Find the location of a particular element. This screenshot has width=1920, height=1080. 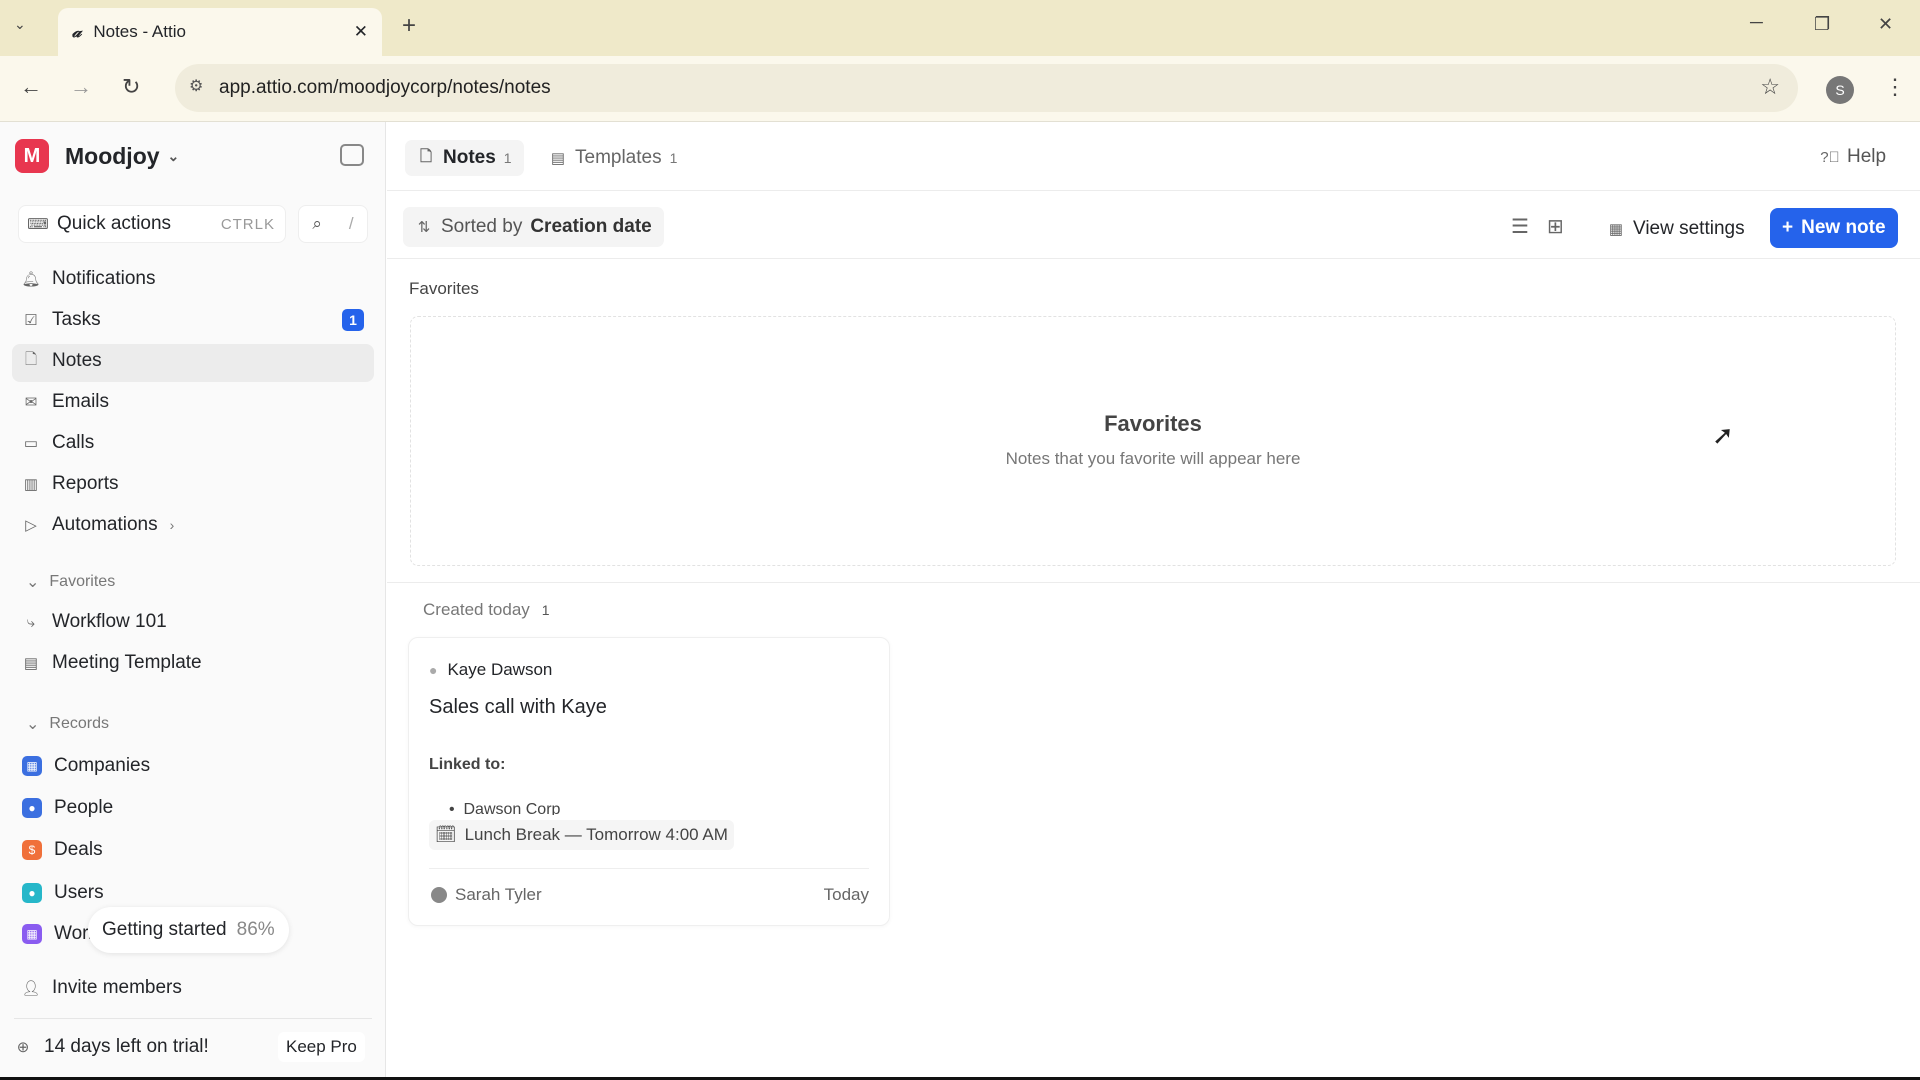

label: View settings is located at coordinates (1689, 228).